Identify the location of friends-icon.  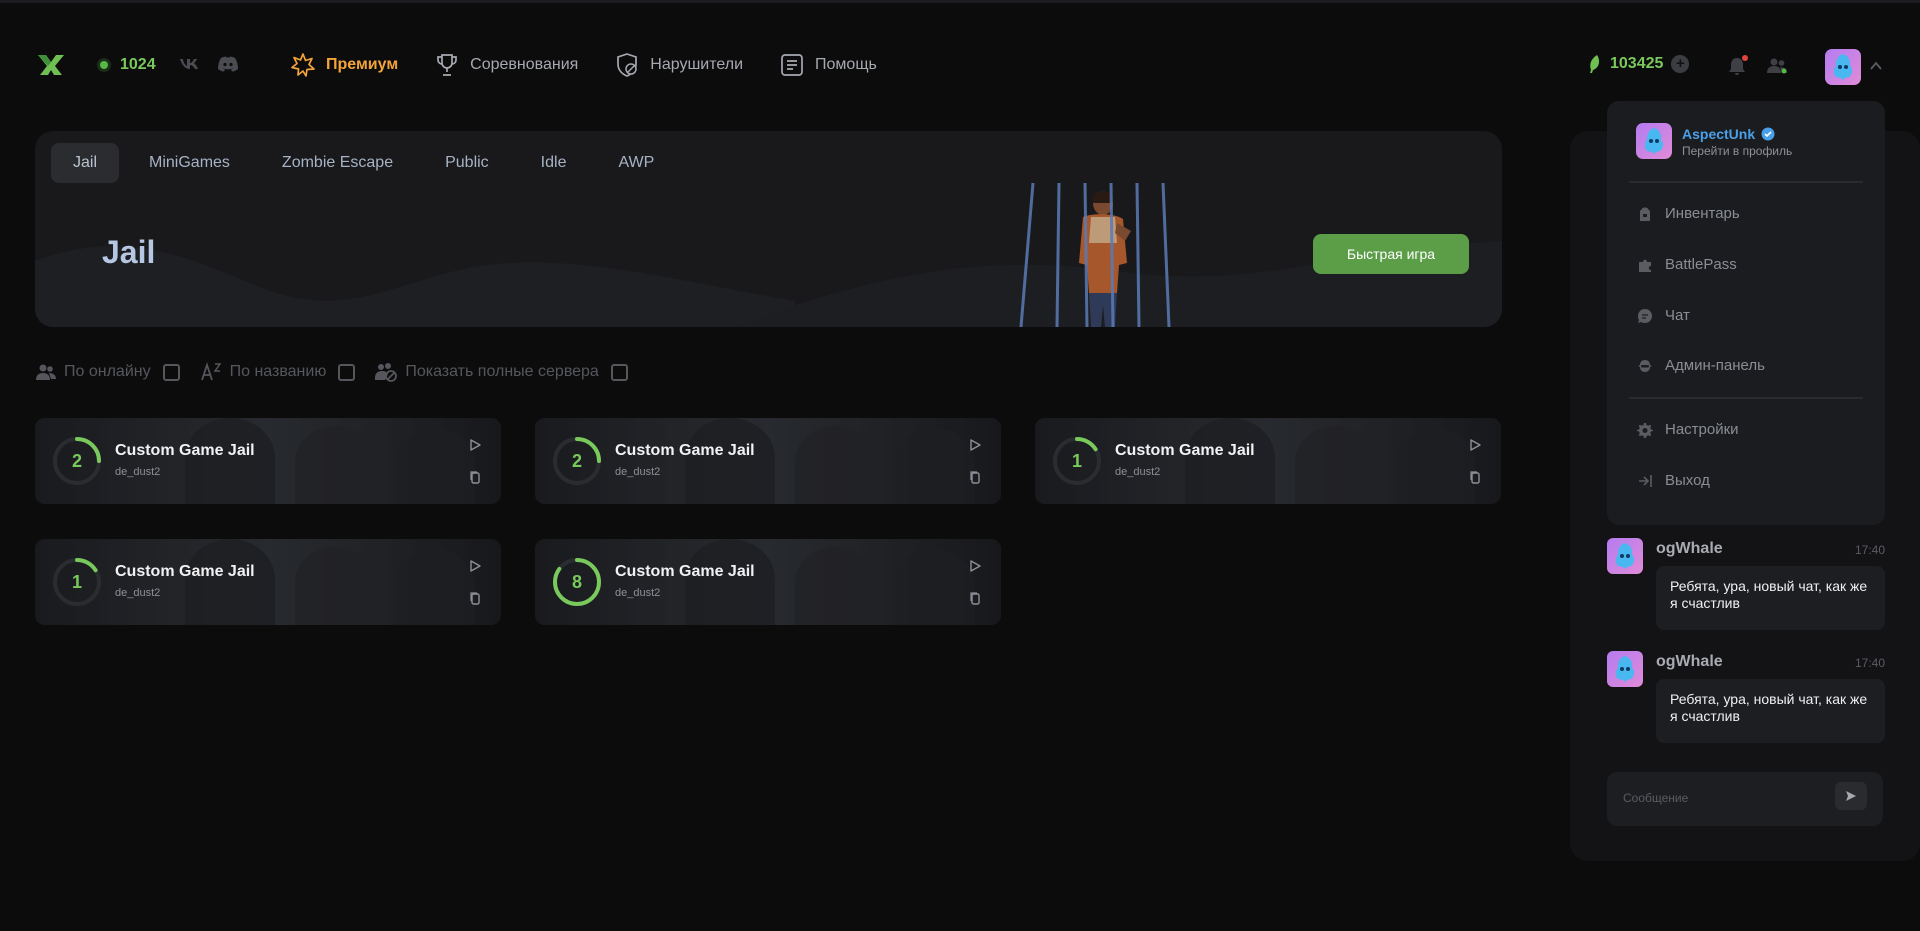
(1777, 66).